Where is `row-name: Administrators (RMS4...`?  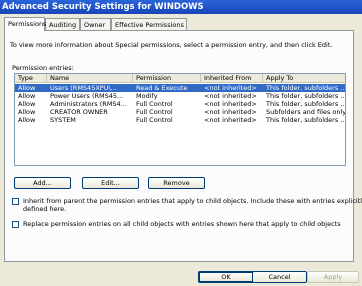 row-name: Administrators (RMS4... is located at coordinates (88, 104).